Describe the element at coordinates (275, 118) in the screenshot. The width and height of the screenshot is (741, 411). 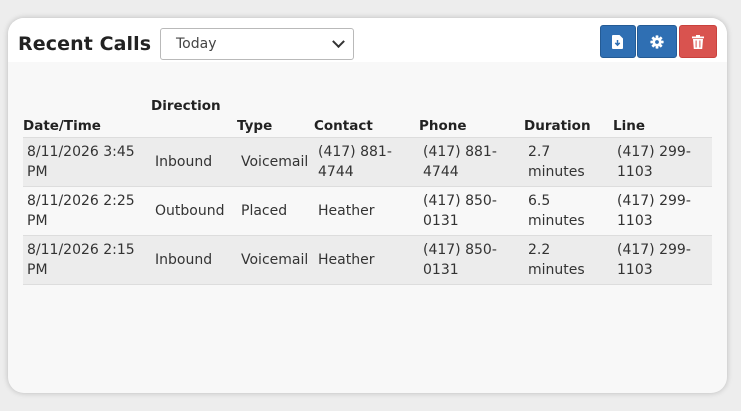
I see `column-header-type: Type` at that location.